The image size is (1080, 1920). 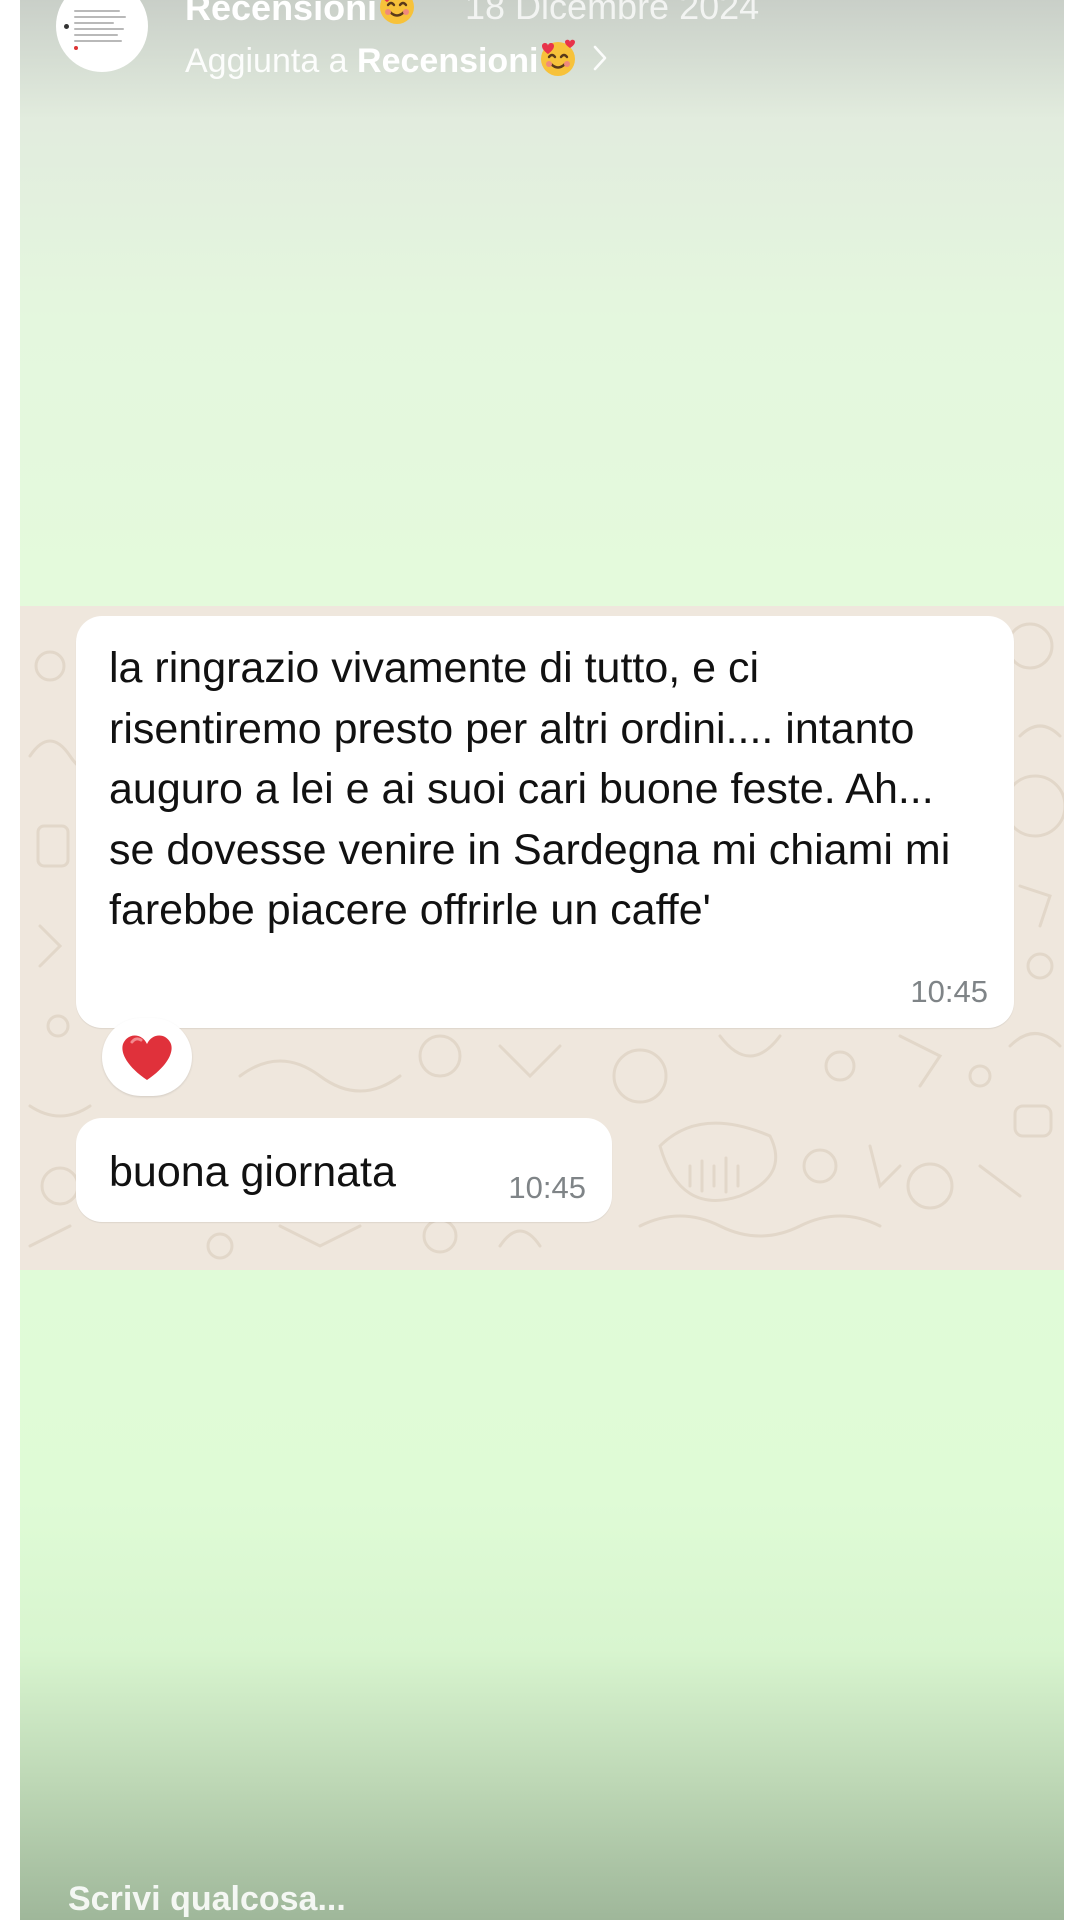 What do you see at coordinates (281, 14) in the screenshot?
I see `highlight-name: Recensioni` at bounding box center [281, 14].